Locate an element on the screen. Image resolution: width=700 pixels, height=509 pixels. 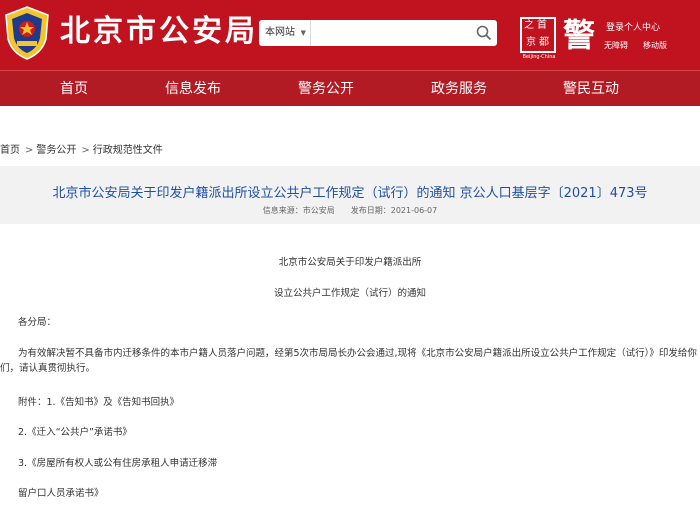
nav-item-police-affairs: 警务公开 is located at coordinates (326, 89).